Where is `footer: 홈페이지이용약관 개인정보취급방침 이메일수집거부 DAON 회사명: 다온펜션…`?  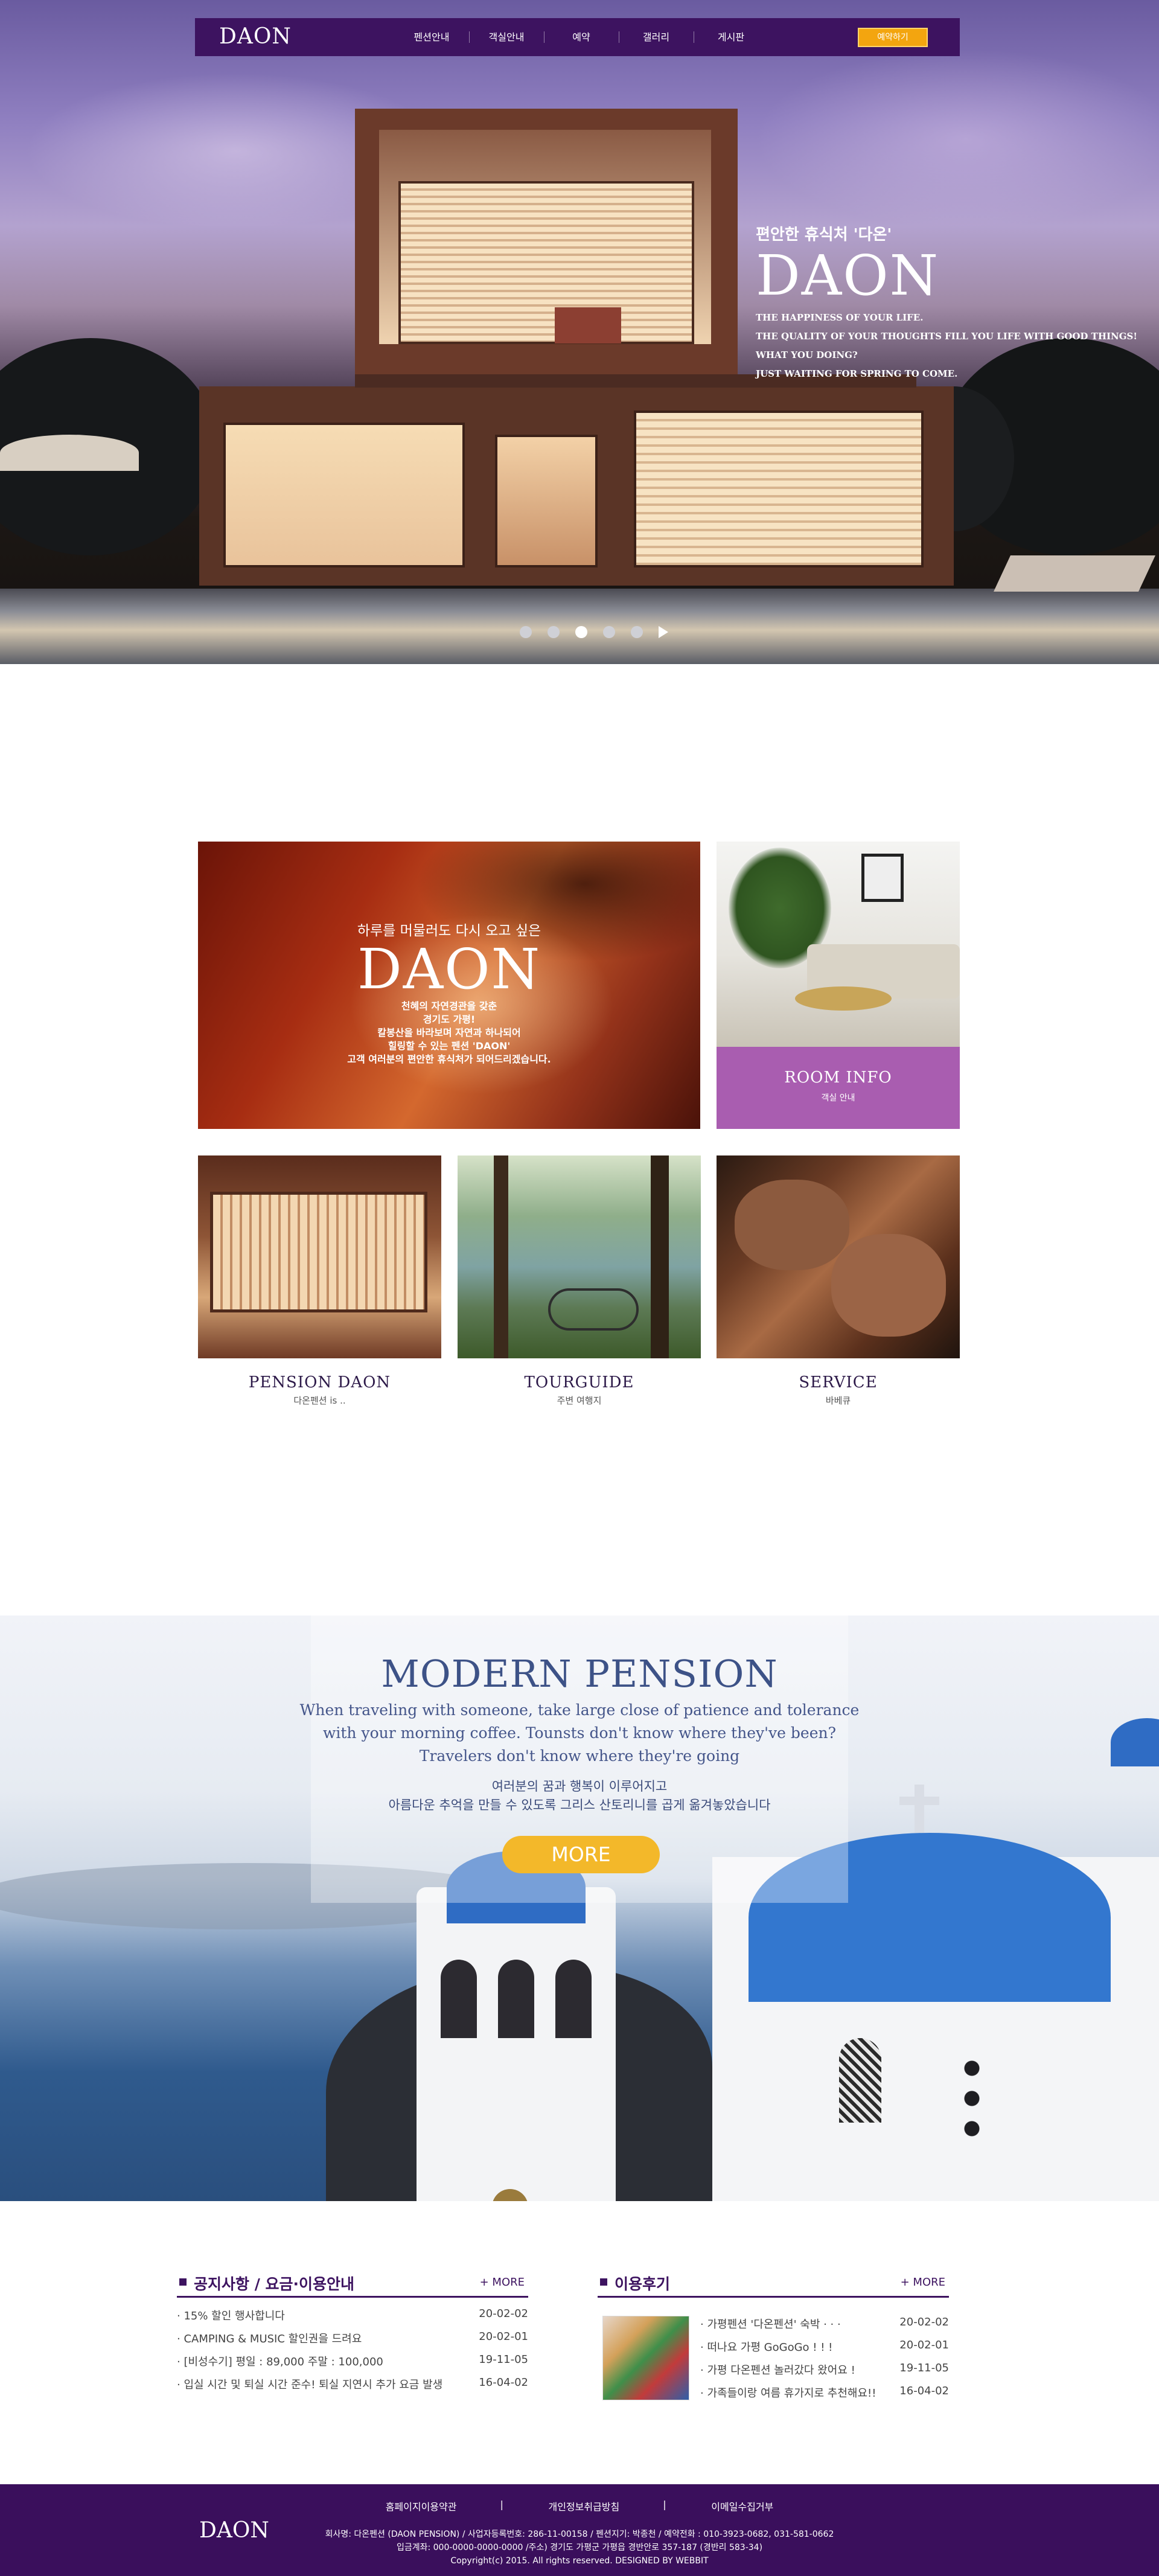 footer: 홈페이지이용약관 개인정보취급방침 이메일수집거부 DAON 회사명: 다온펜션… is located at coordinates (579, 2530).